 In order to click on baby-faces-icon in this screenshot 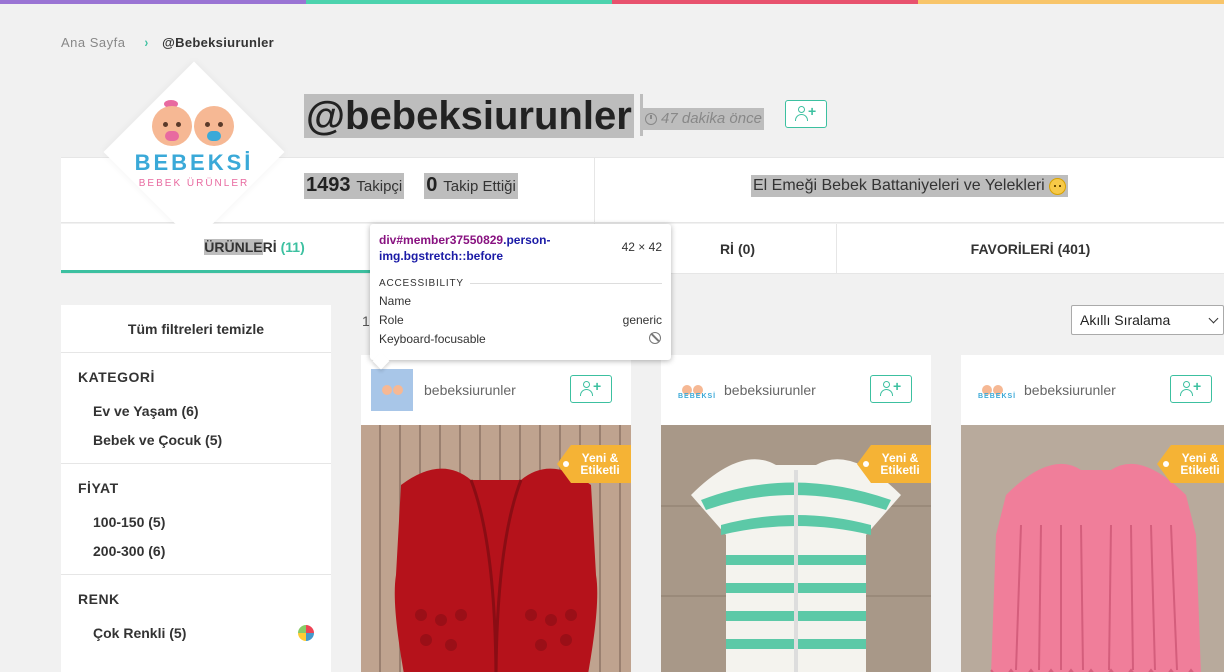, I will do `click(194, 124)`.